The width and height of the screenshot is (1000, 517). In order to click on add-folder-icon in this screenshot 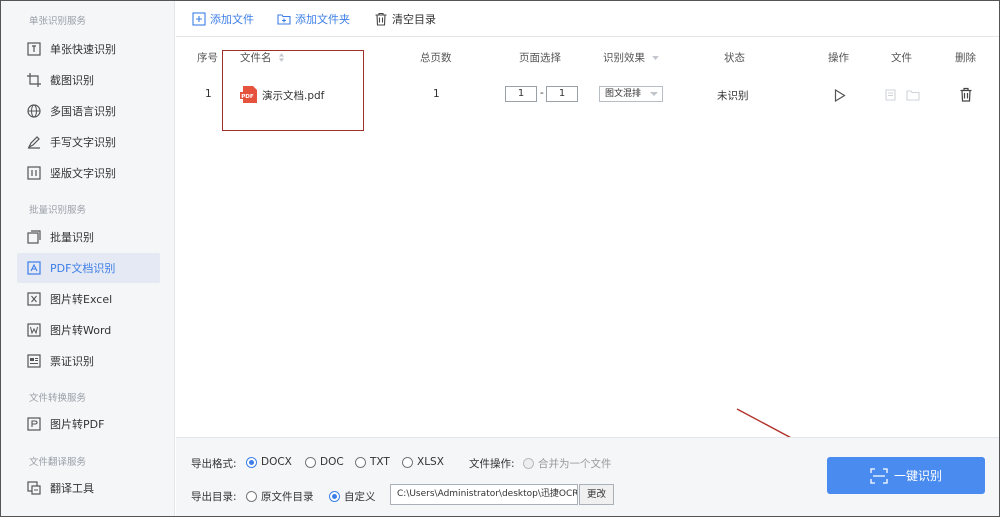, I will do `click(284, 19)`.